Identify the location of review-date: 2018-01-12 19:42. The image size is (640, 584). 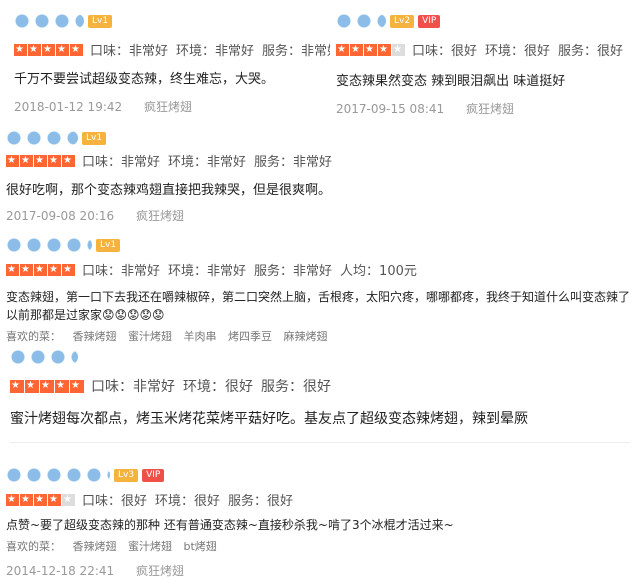
(68, 107).